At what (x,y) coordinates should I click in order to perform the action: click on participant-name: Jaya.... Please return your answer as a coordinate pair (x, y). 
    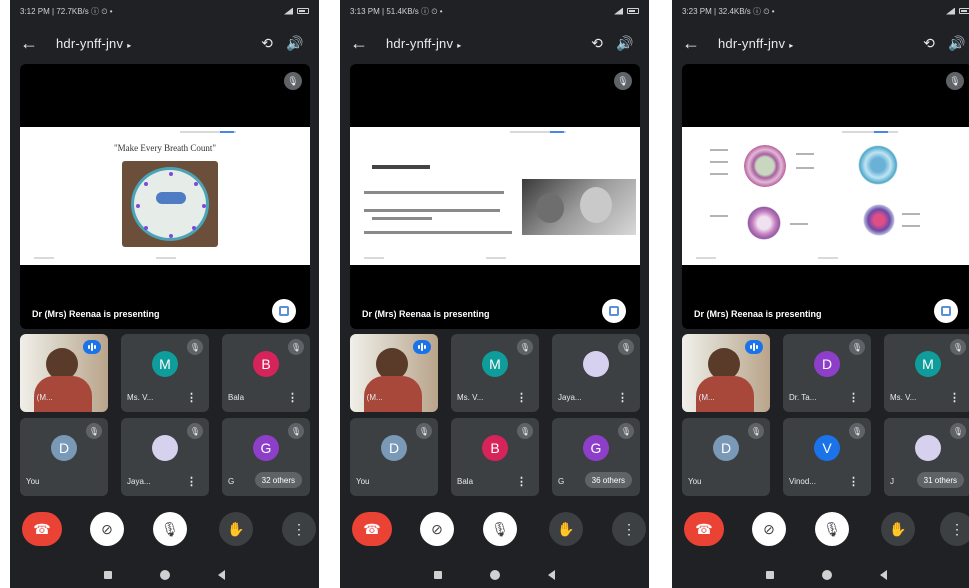
    Looking at the image, I should click on (570, 397).